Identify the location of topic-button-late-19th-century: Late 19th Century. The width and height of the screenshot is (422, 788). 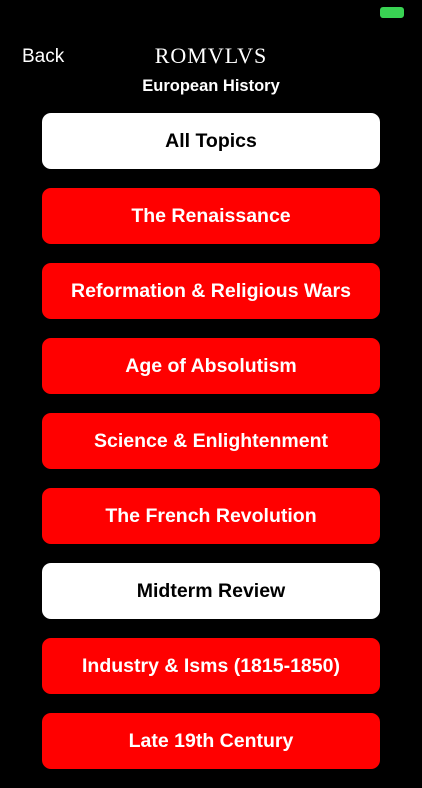
(211, 741).